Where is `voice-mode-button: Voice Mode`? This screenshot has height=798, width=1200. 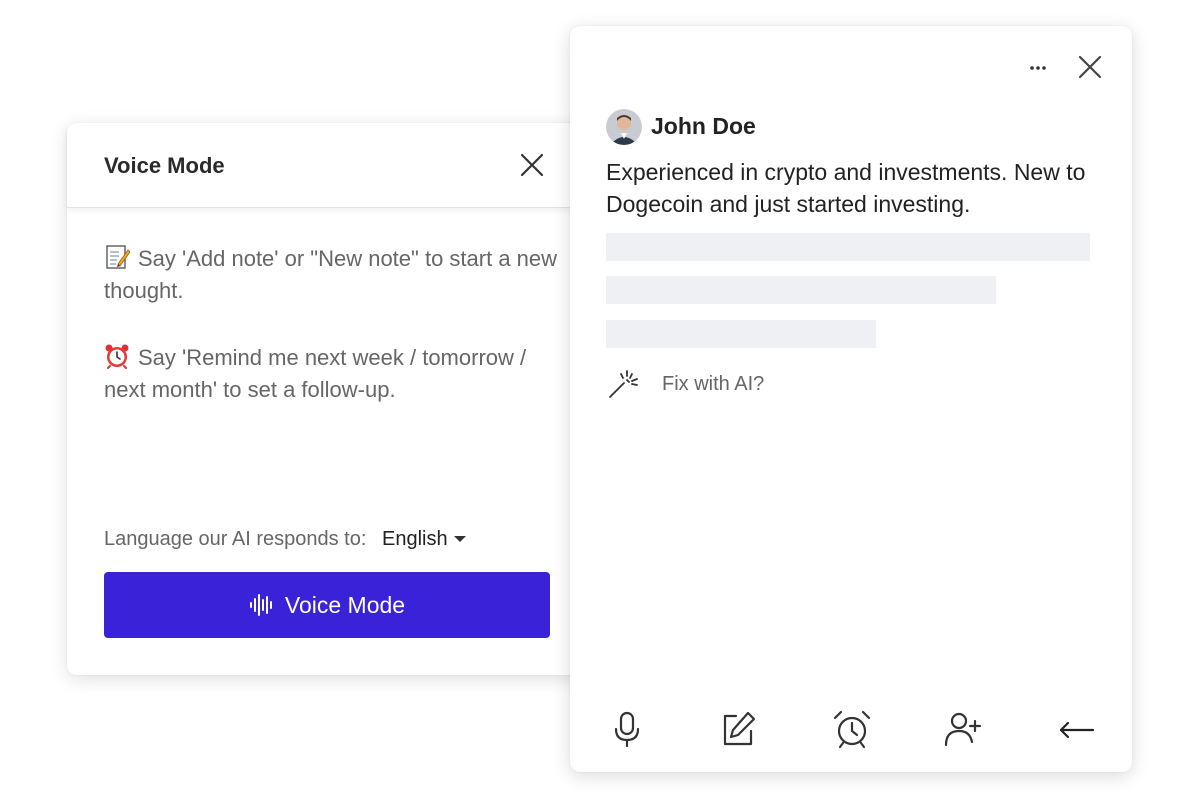 voice-mode-button: Voice Mode is located at coordinates (327, 605).